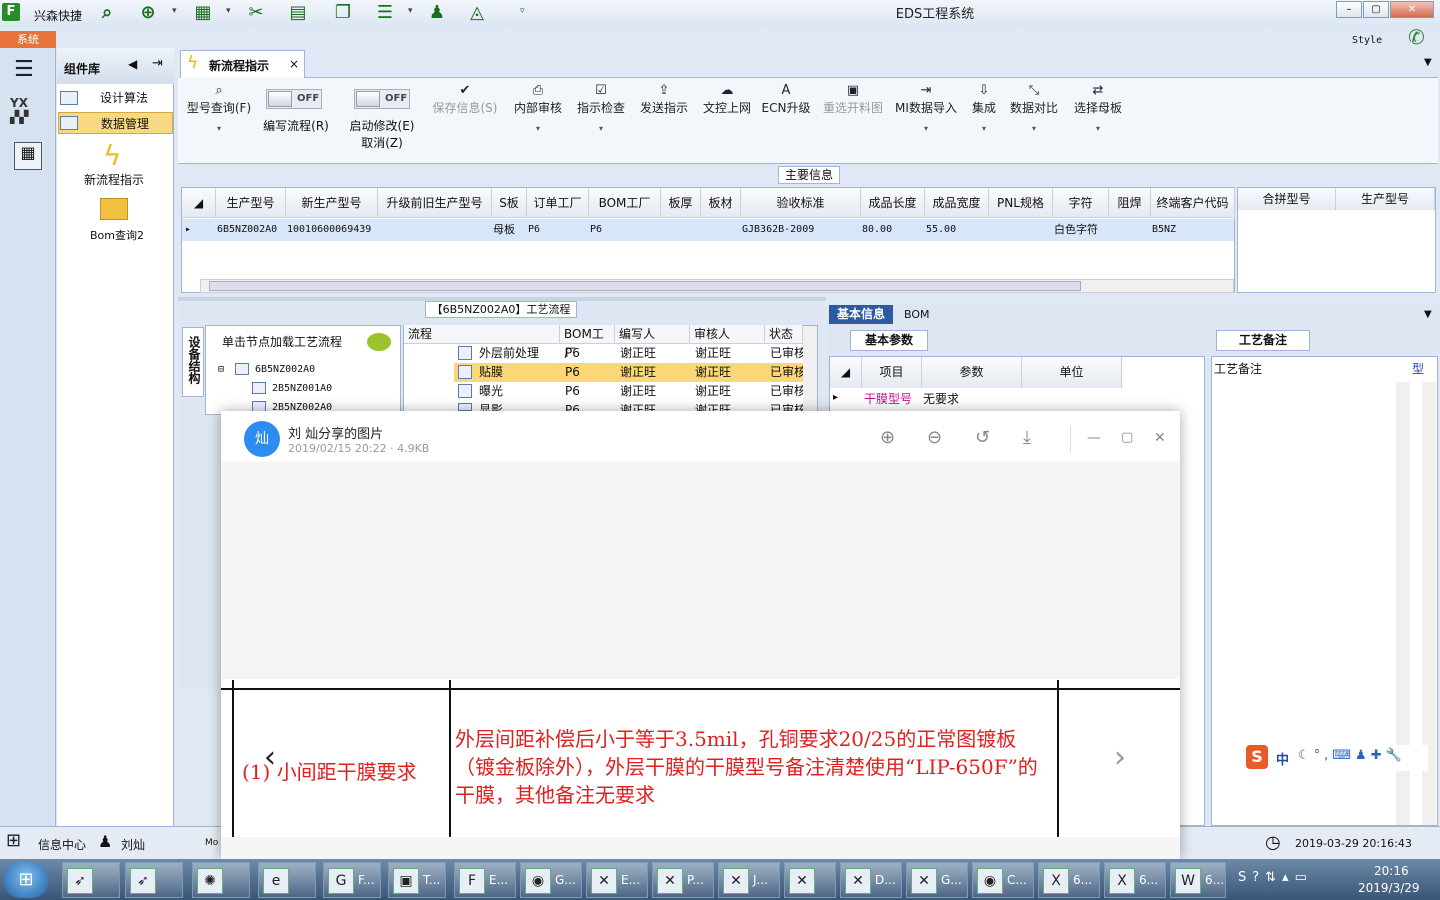 The image size is (1440, 900). I want to click on zoom-out-icon: ⊖, so click(934, 437).